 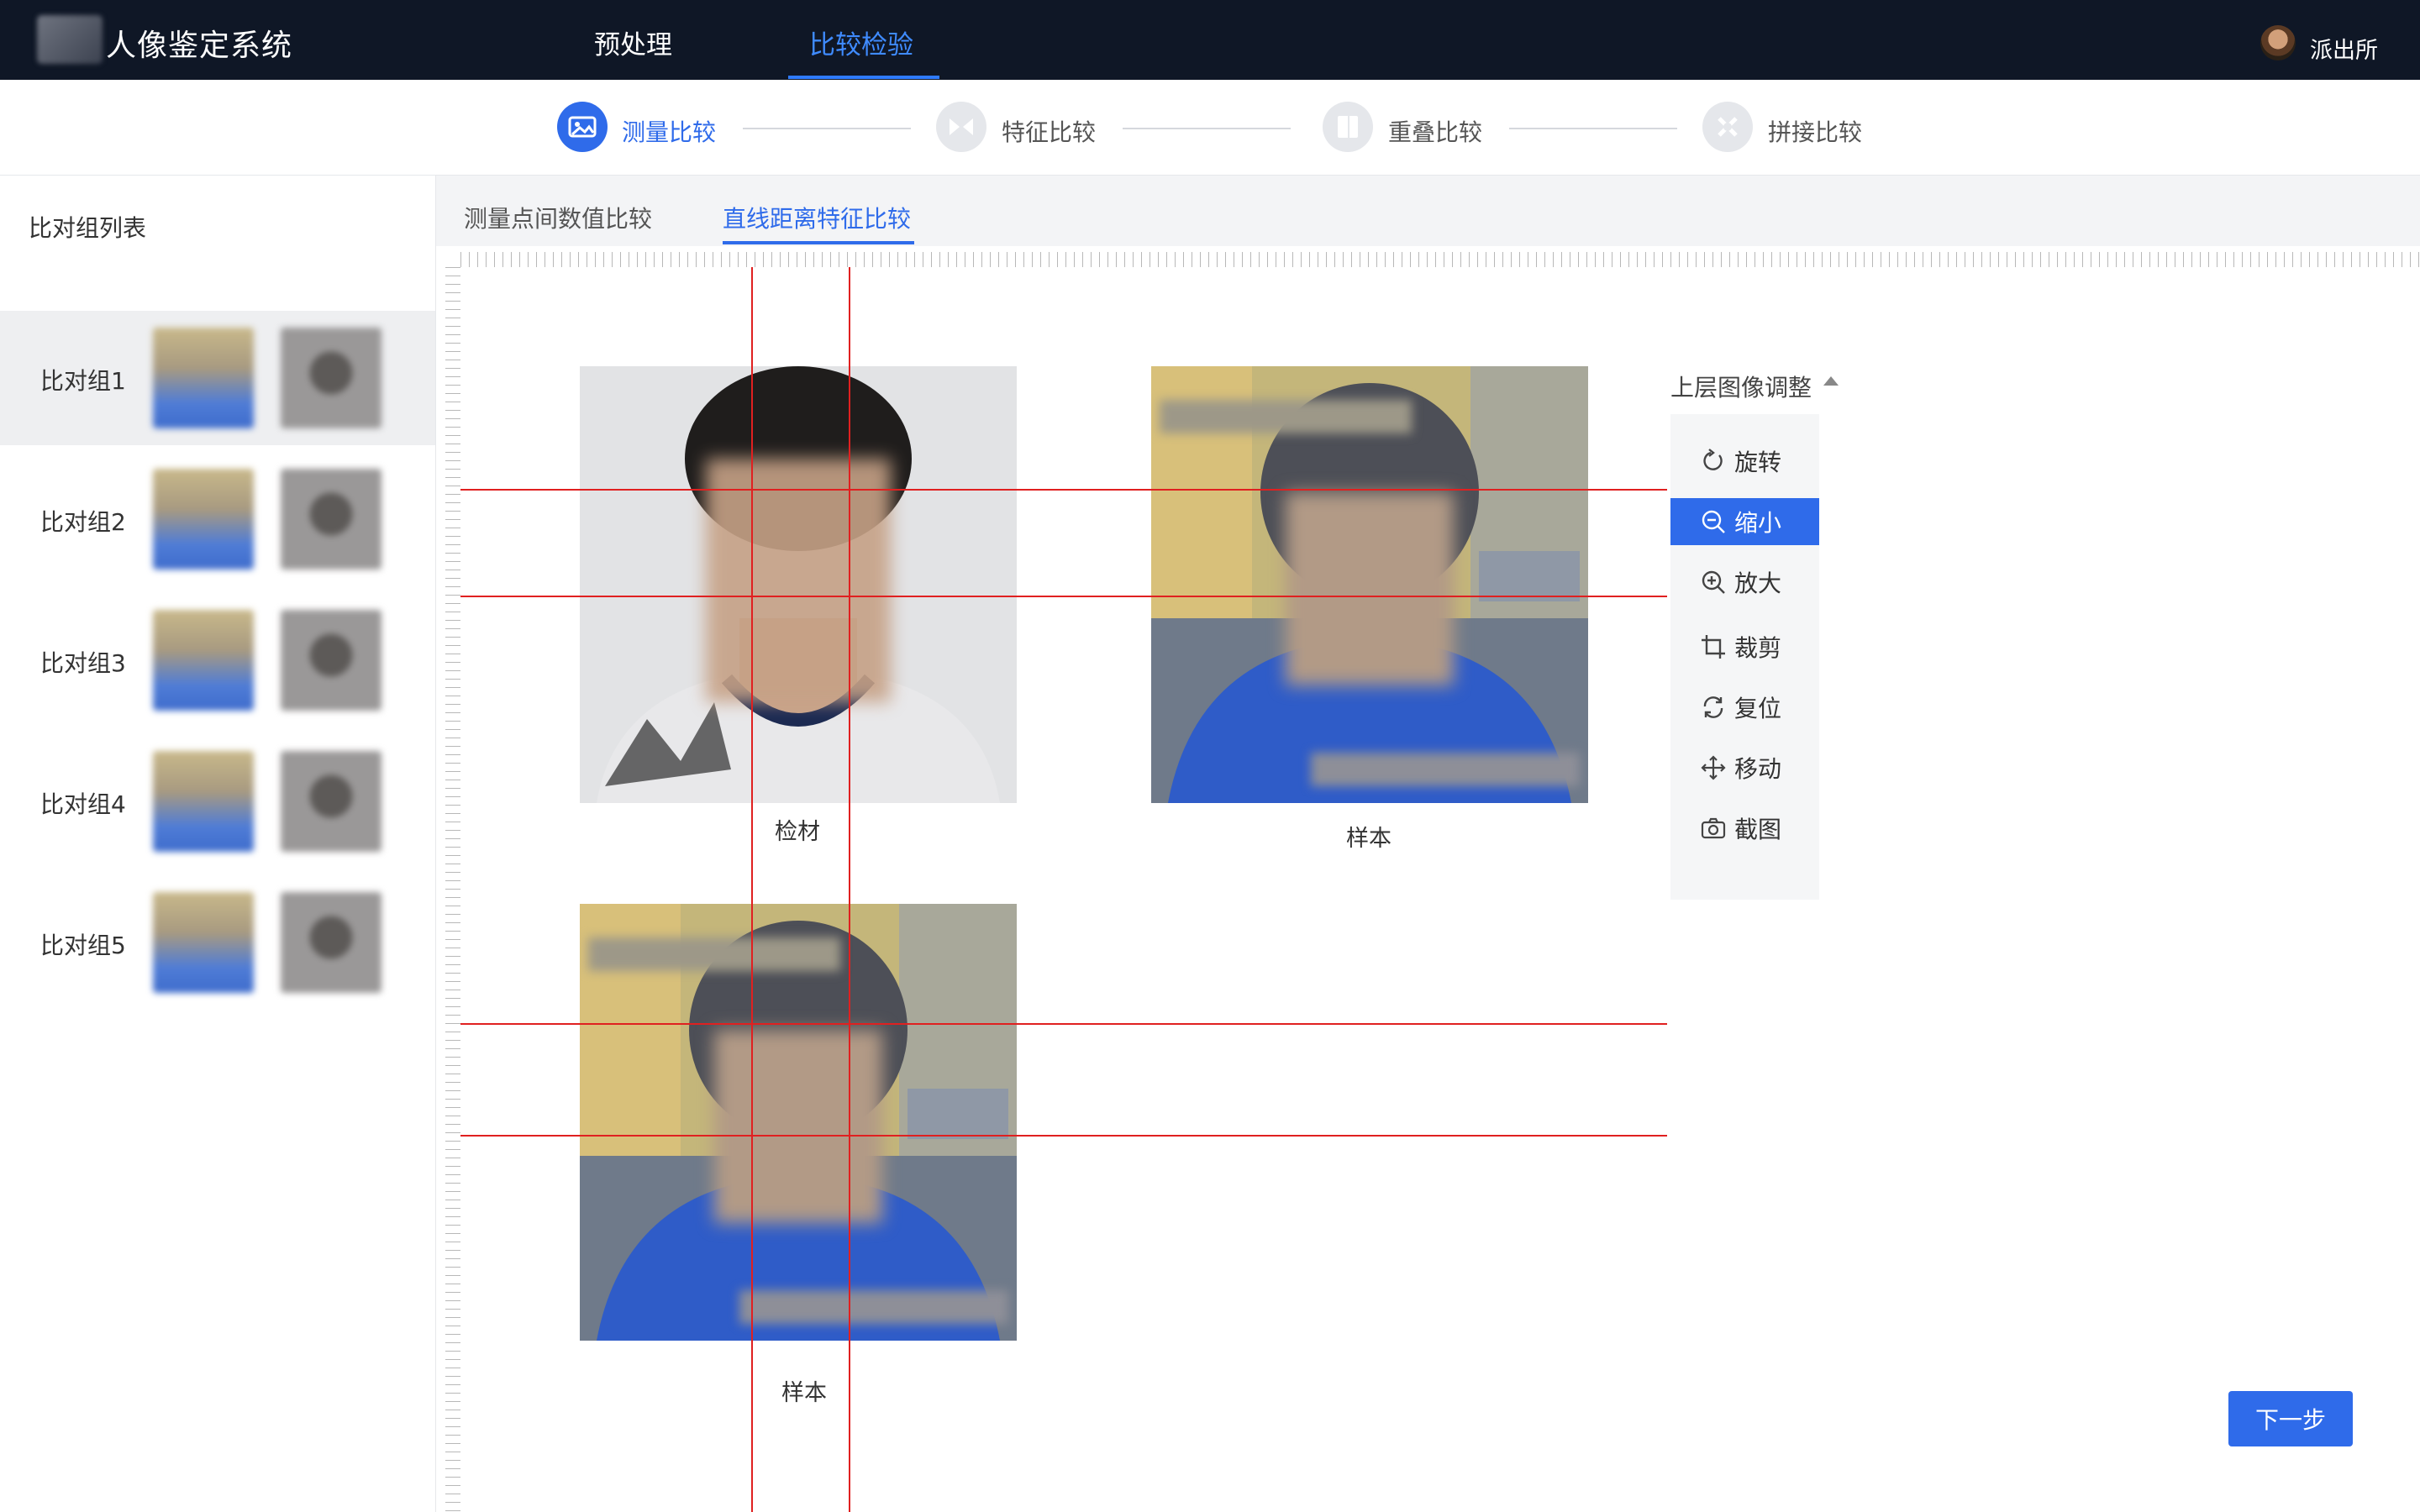 I want to click on sample-image-lower, so click(x=798, y=1122).